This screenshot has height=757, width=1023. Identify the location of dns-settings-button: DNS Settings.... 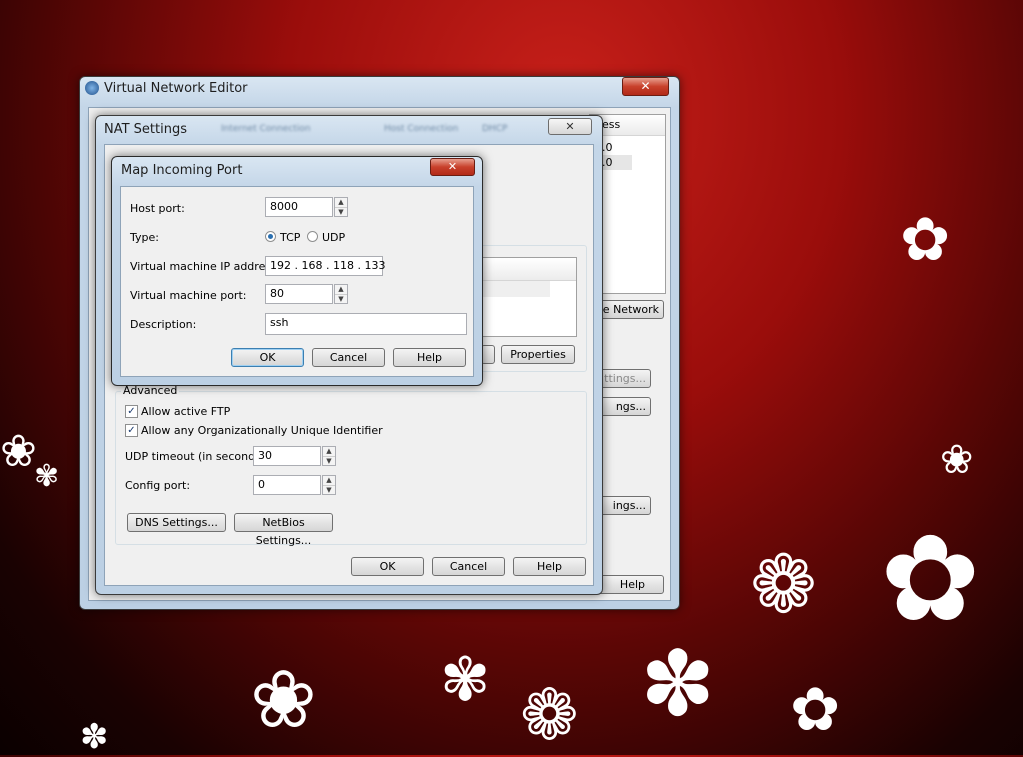
(176, 522).